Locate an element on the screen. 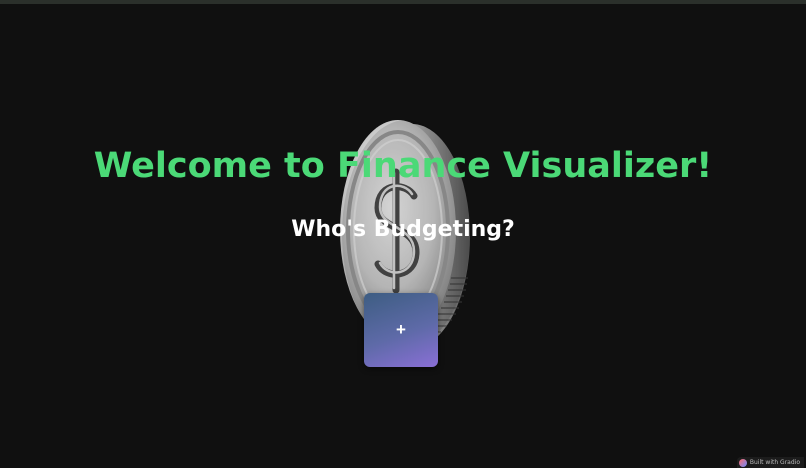 This screenshot has height=468, width=806. page-title: Welcome to Finance Visualizer! is located at coordinates (403, 166).